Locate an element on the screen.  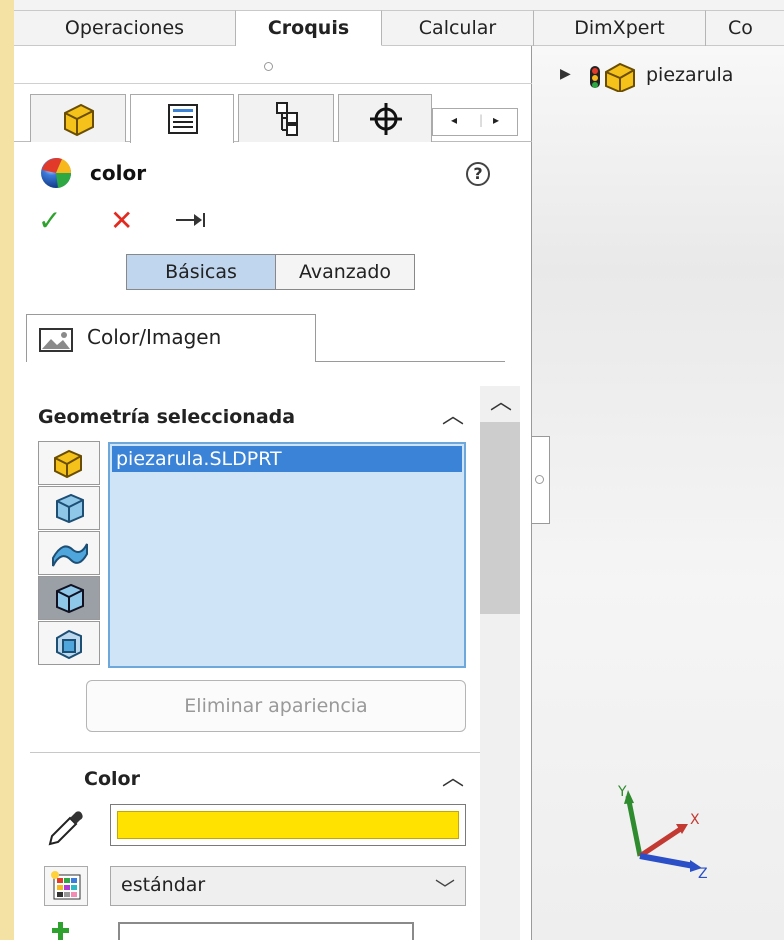
body-filter-icon is located at coordinates (70, 508).